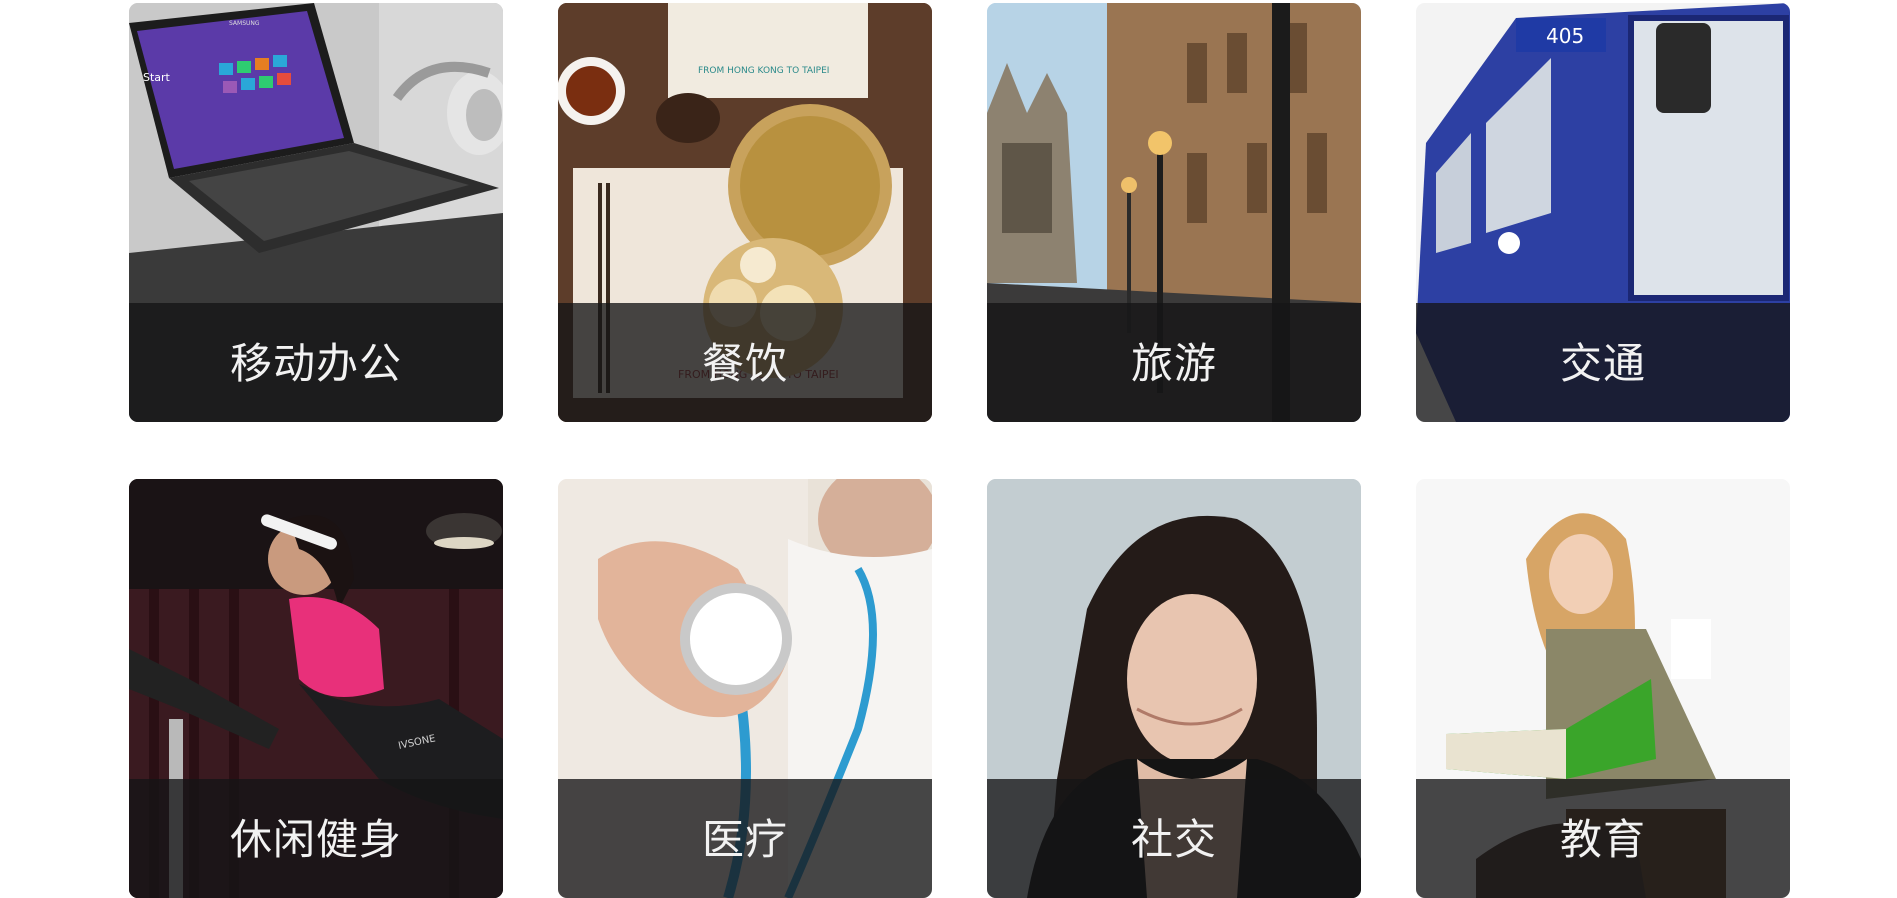  What do you see at coordinates (316, 688) in the screenshot?
I see `category-tile-leisure-fitness: IVSONE 休闲健身` at bounding box center [316, 688].